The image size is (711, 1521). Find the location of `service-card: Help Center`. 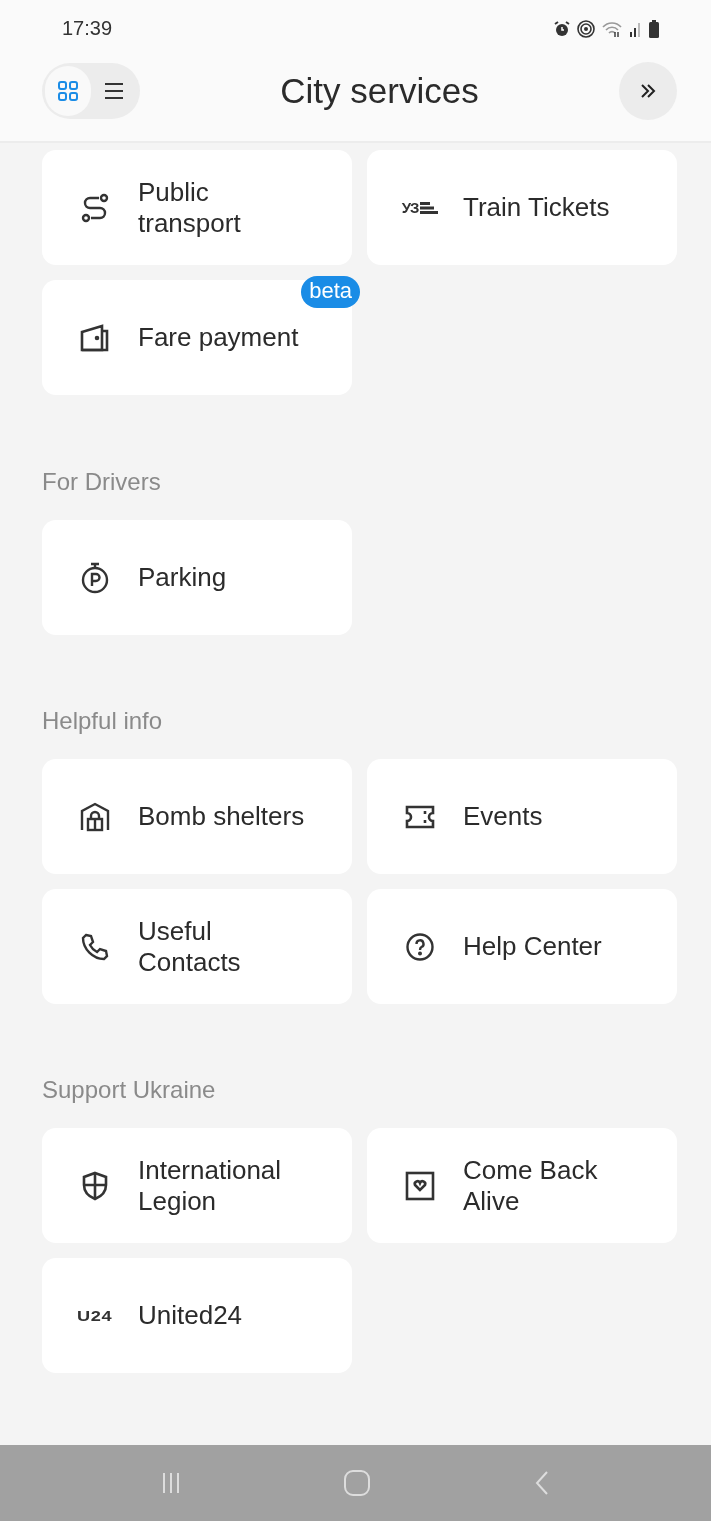

service-card: Help Center is located at coordinates (522, 947).